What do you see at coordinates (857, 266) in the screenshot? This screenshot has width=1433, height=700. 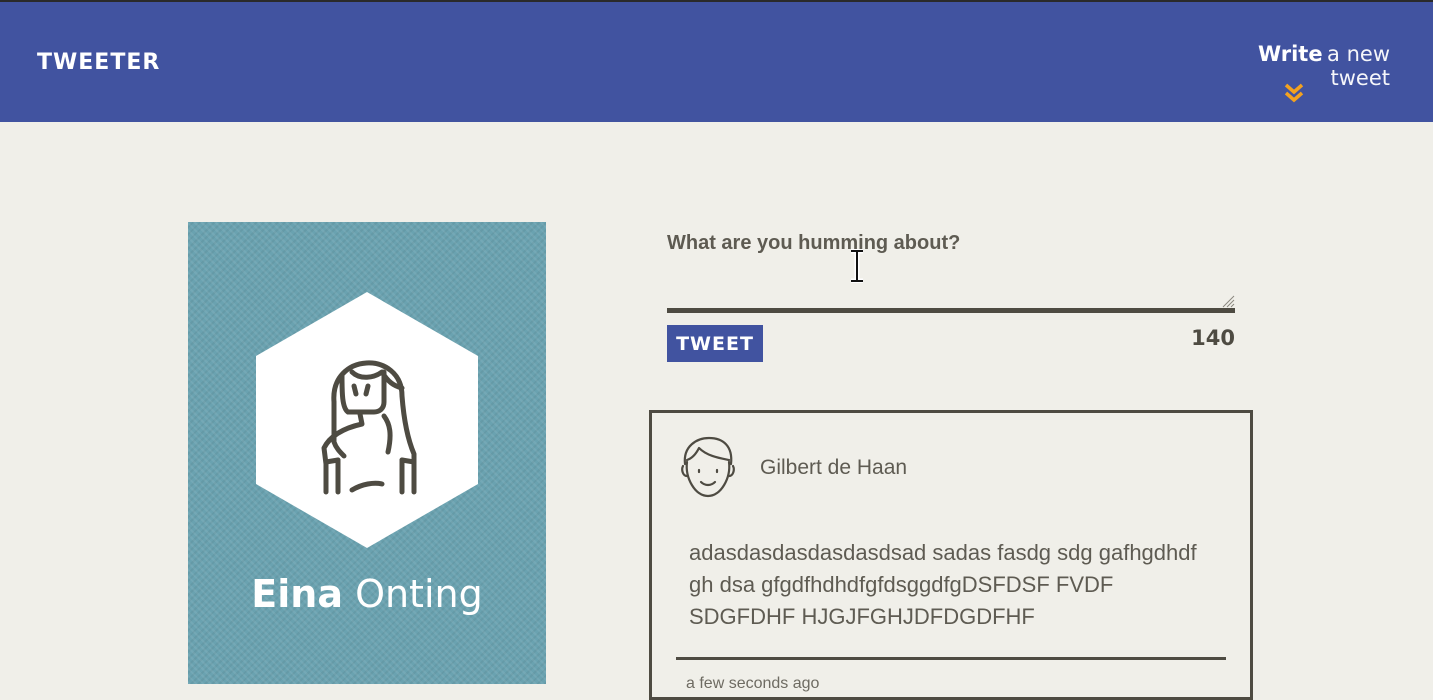 I see `text-cursor-icon` at bounding box center [857, 266].